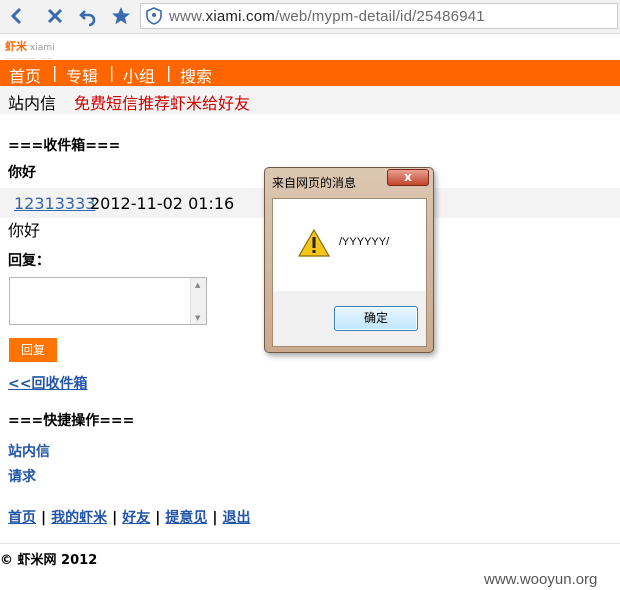  What do you see at coordinates (29, 451) in the screenshot?
I see `quick-link-messages: 站内信` at bounding box center [29, 451].